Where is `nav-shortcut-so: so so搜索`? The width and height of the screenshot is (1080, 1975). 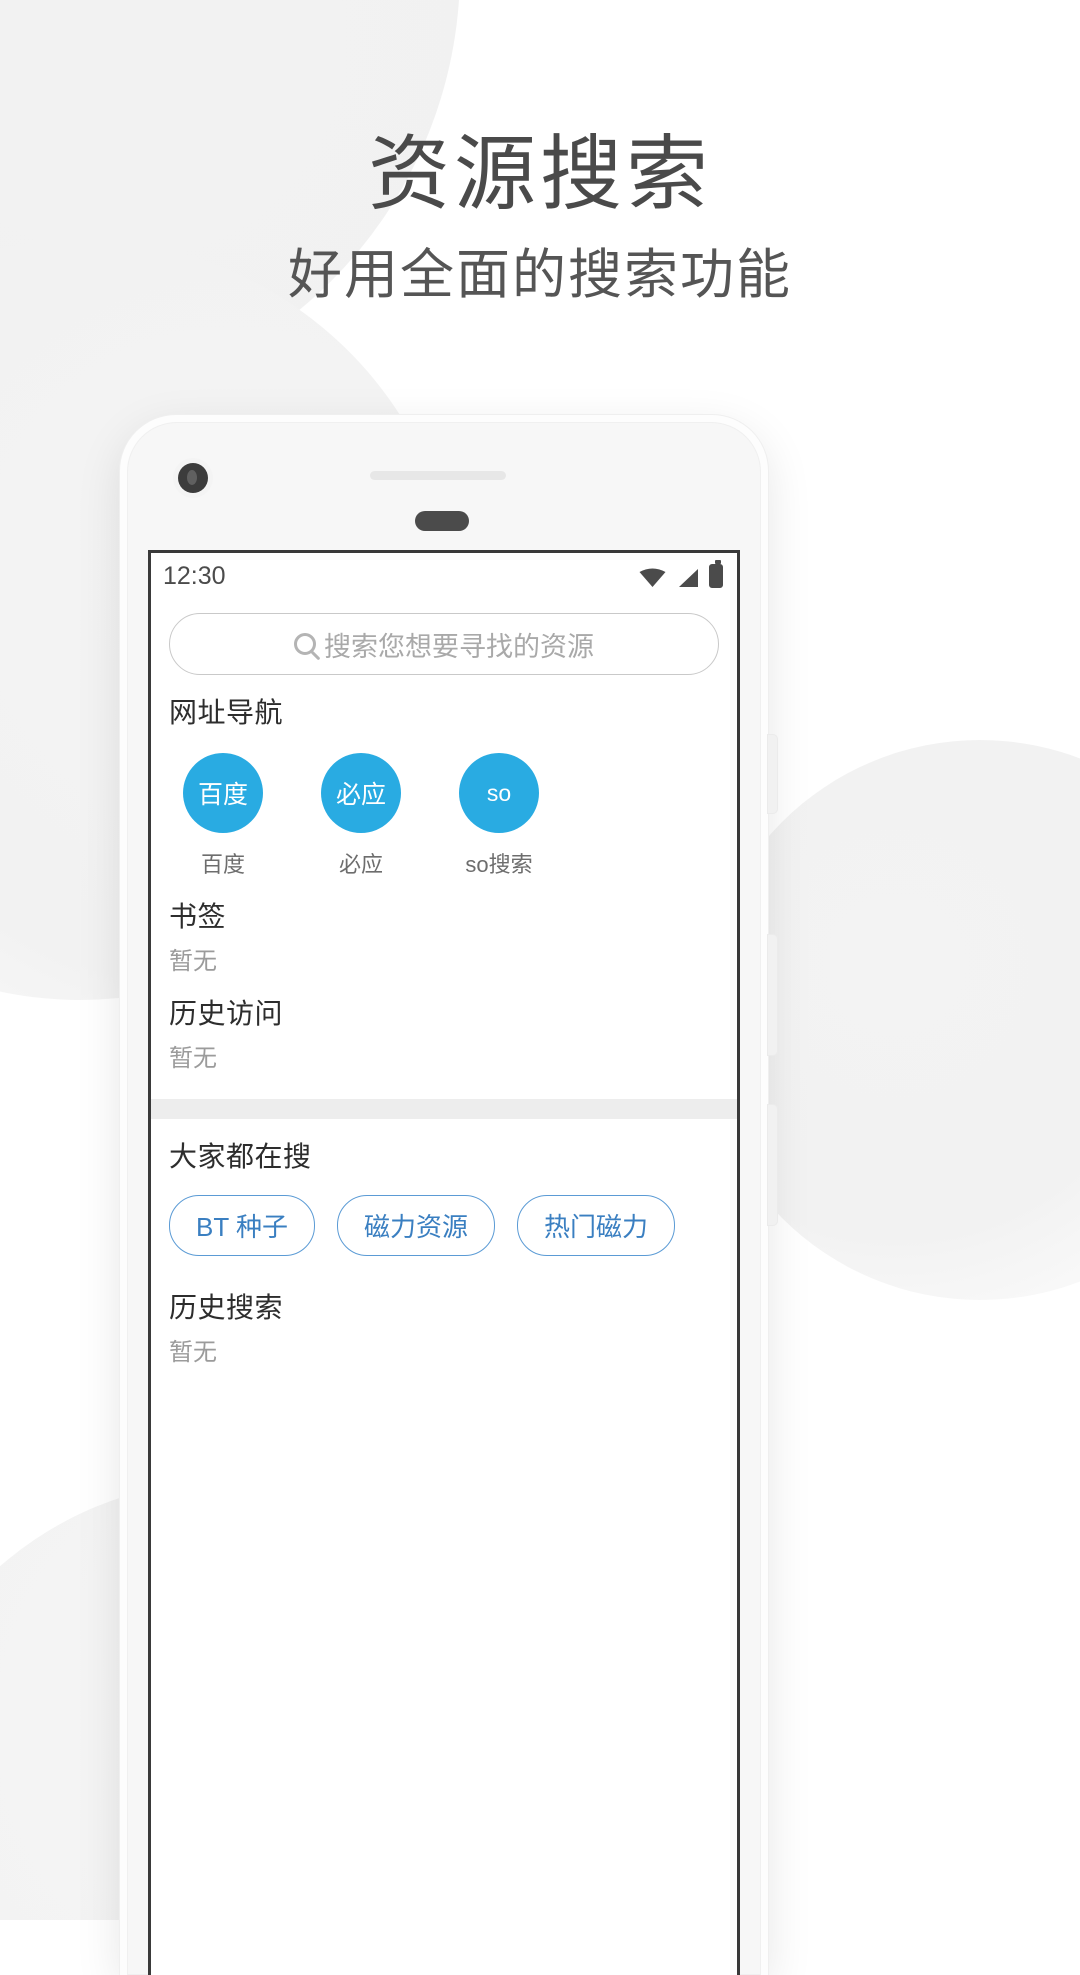 nav-shortcut-so: so so搜索 is located at coordinates (499, 816).